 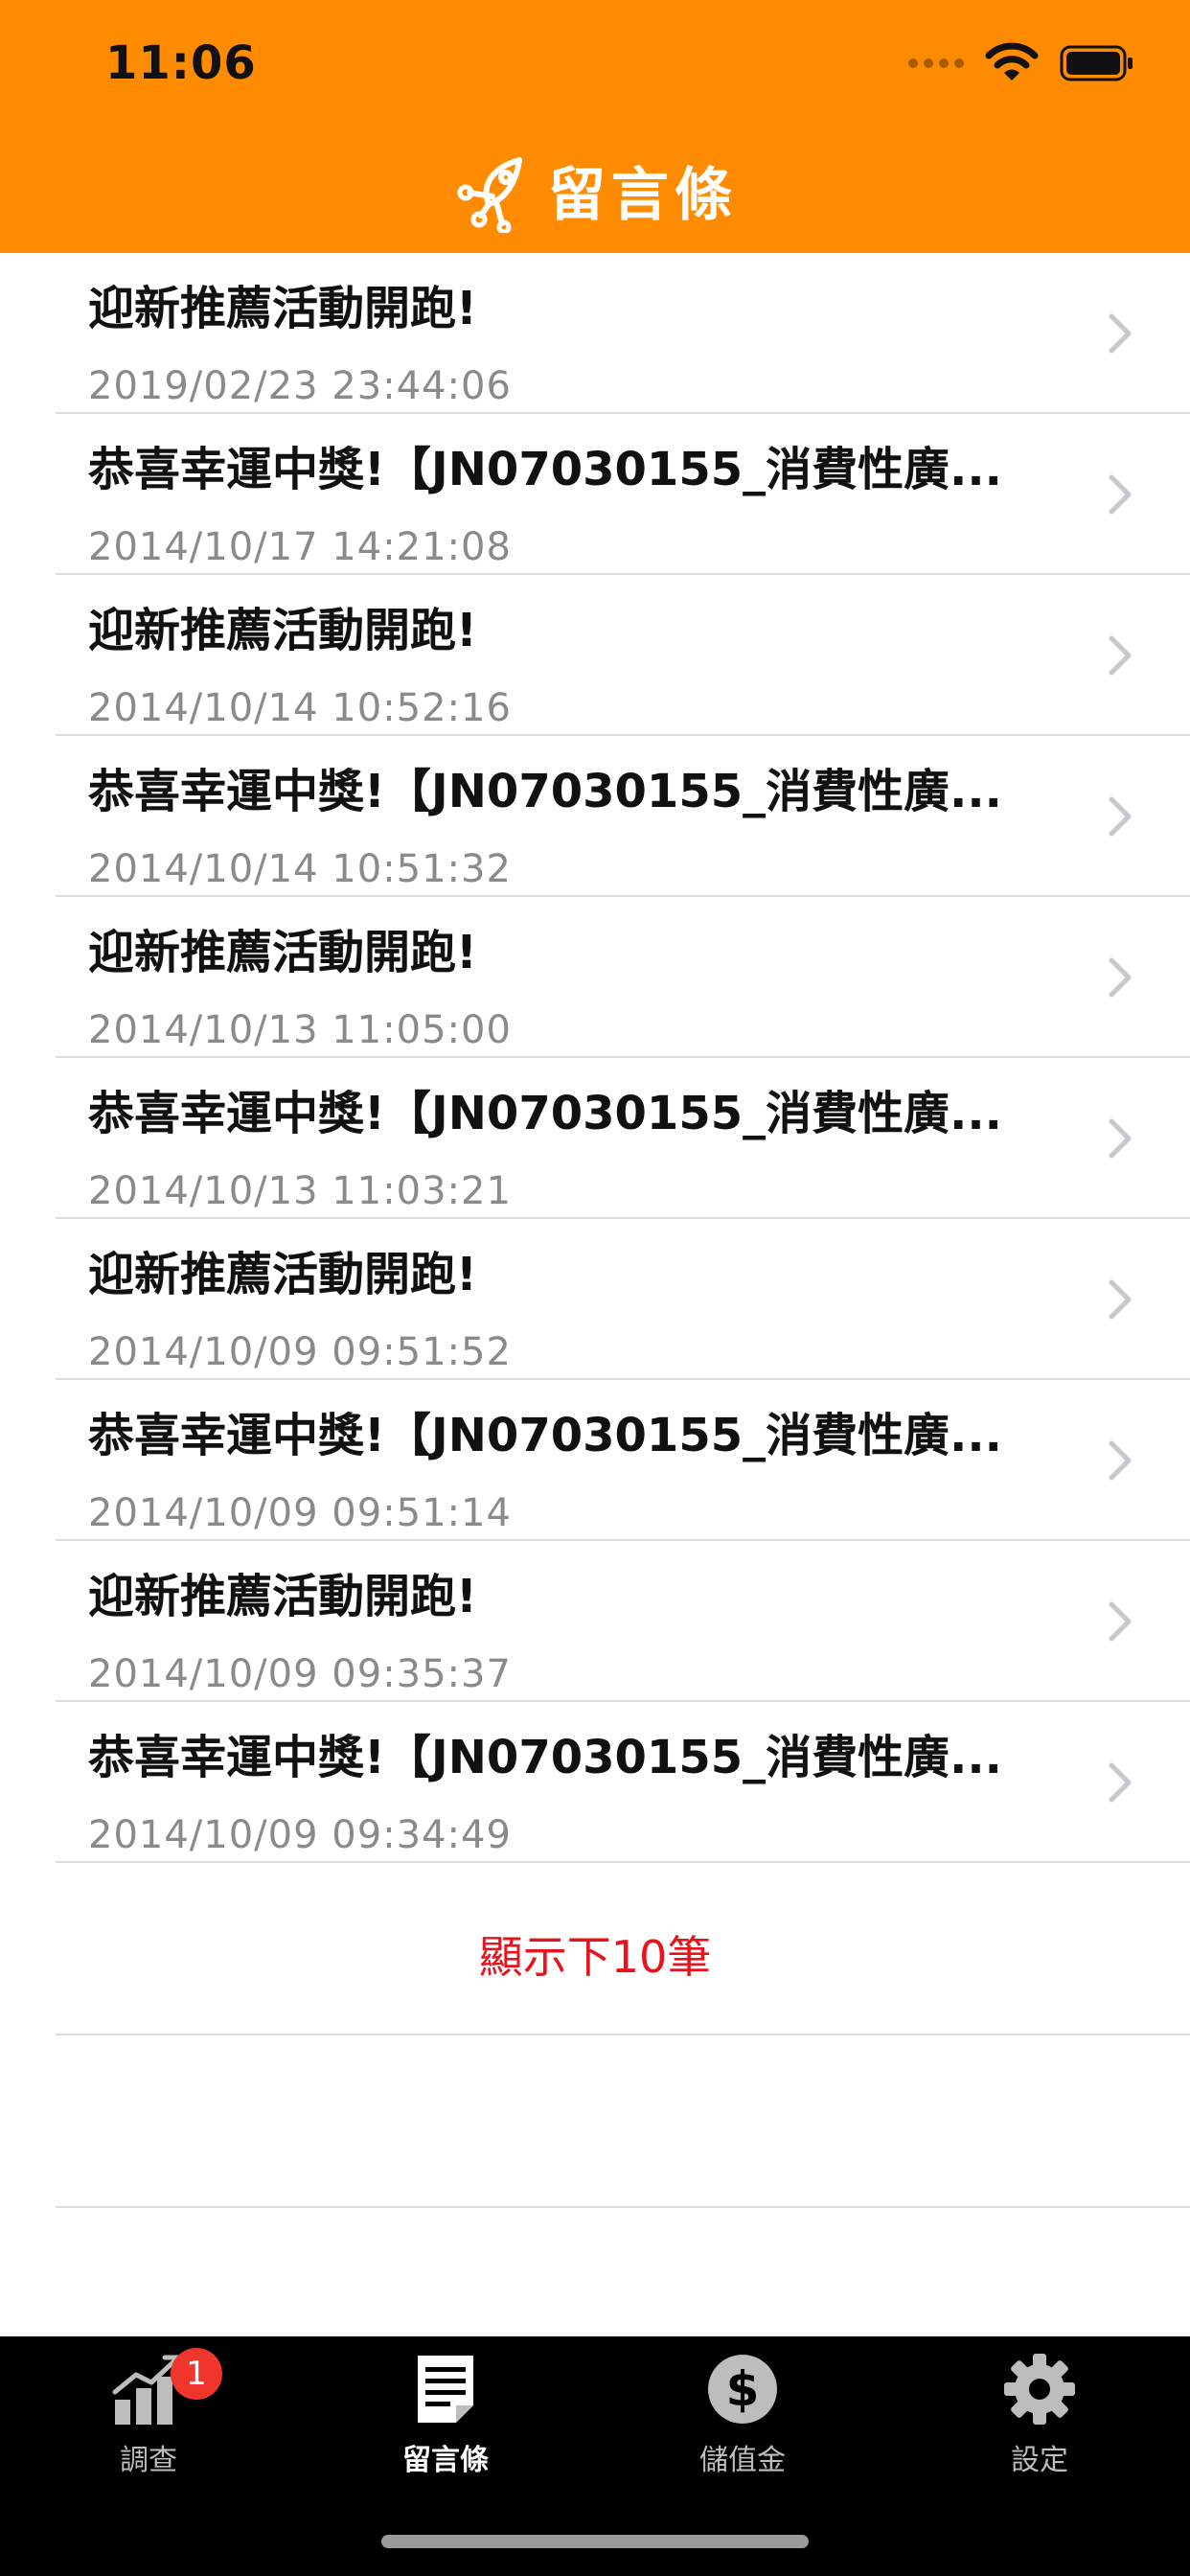 I want to click on message-time: 2014/10/13 11:03:21, so click(x=300, y=1191).